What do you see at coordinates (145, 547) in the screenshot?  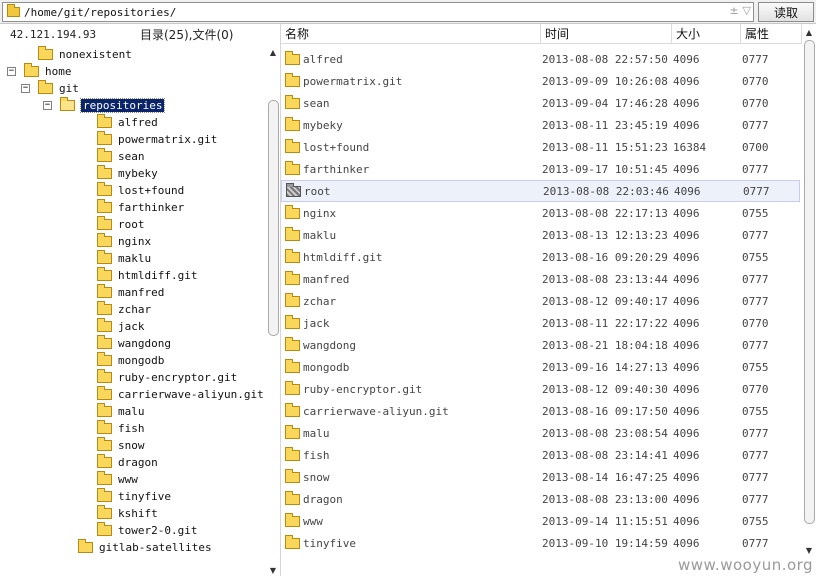 I see `tree-node: gitlab-satellites` at bounding box center [145, 547].